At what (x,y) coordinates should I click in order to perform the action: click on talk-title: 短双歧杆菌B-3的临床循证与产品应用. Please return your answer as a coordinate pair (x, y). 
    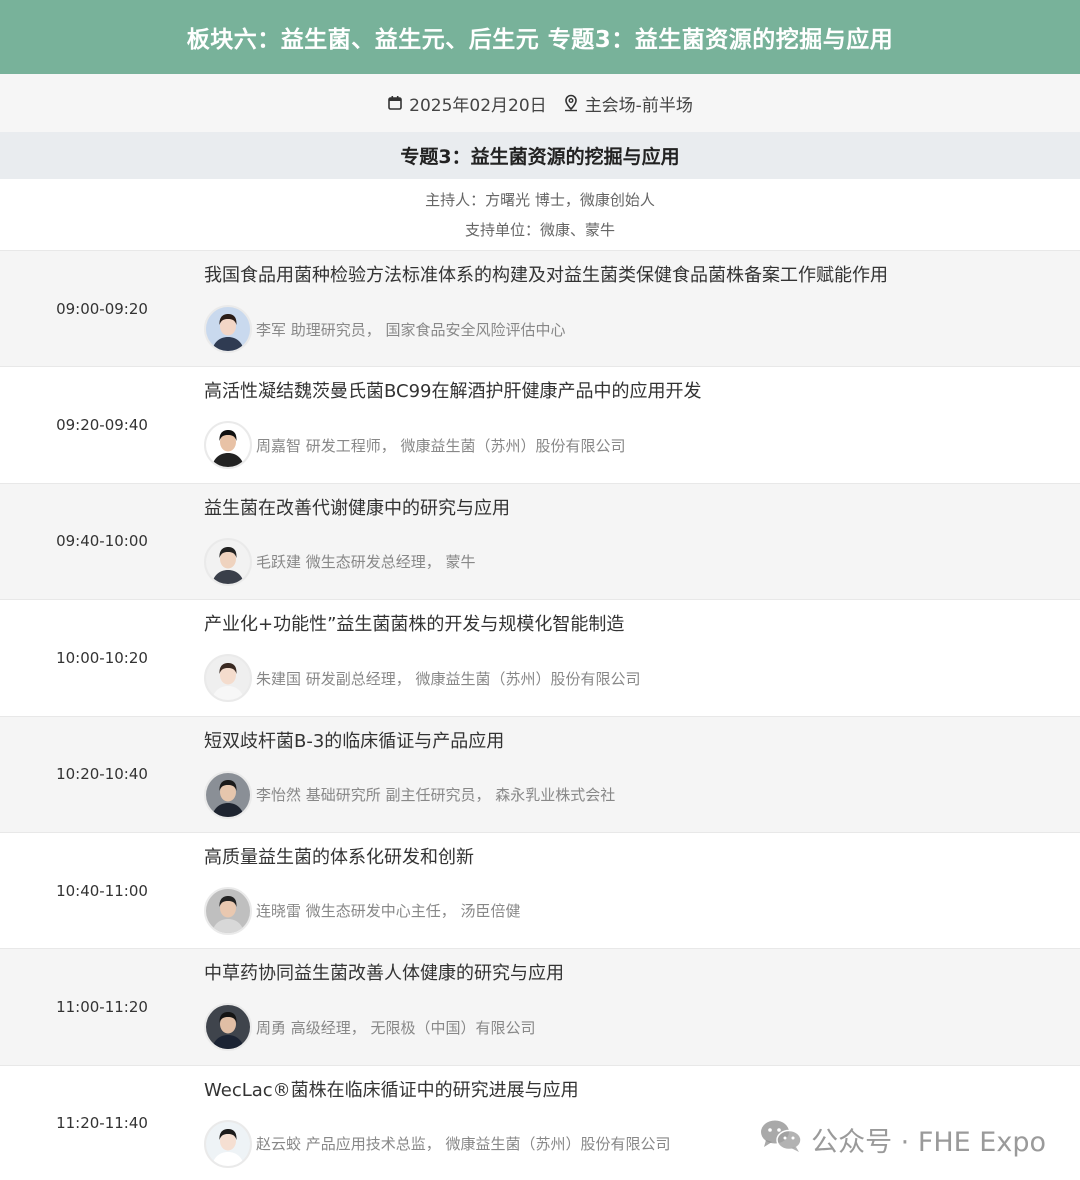
    Looking at the image, I should click on (354, 741).